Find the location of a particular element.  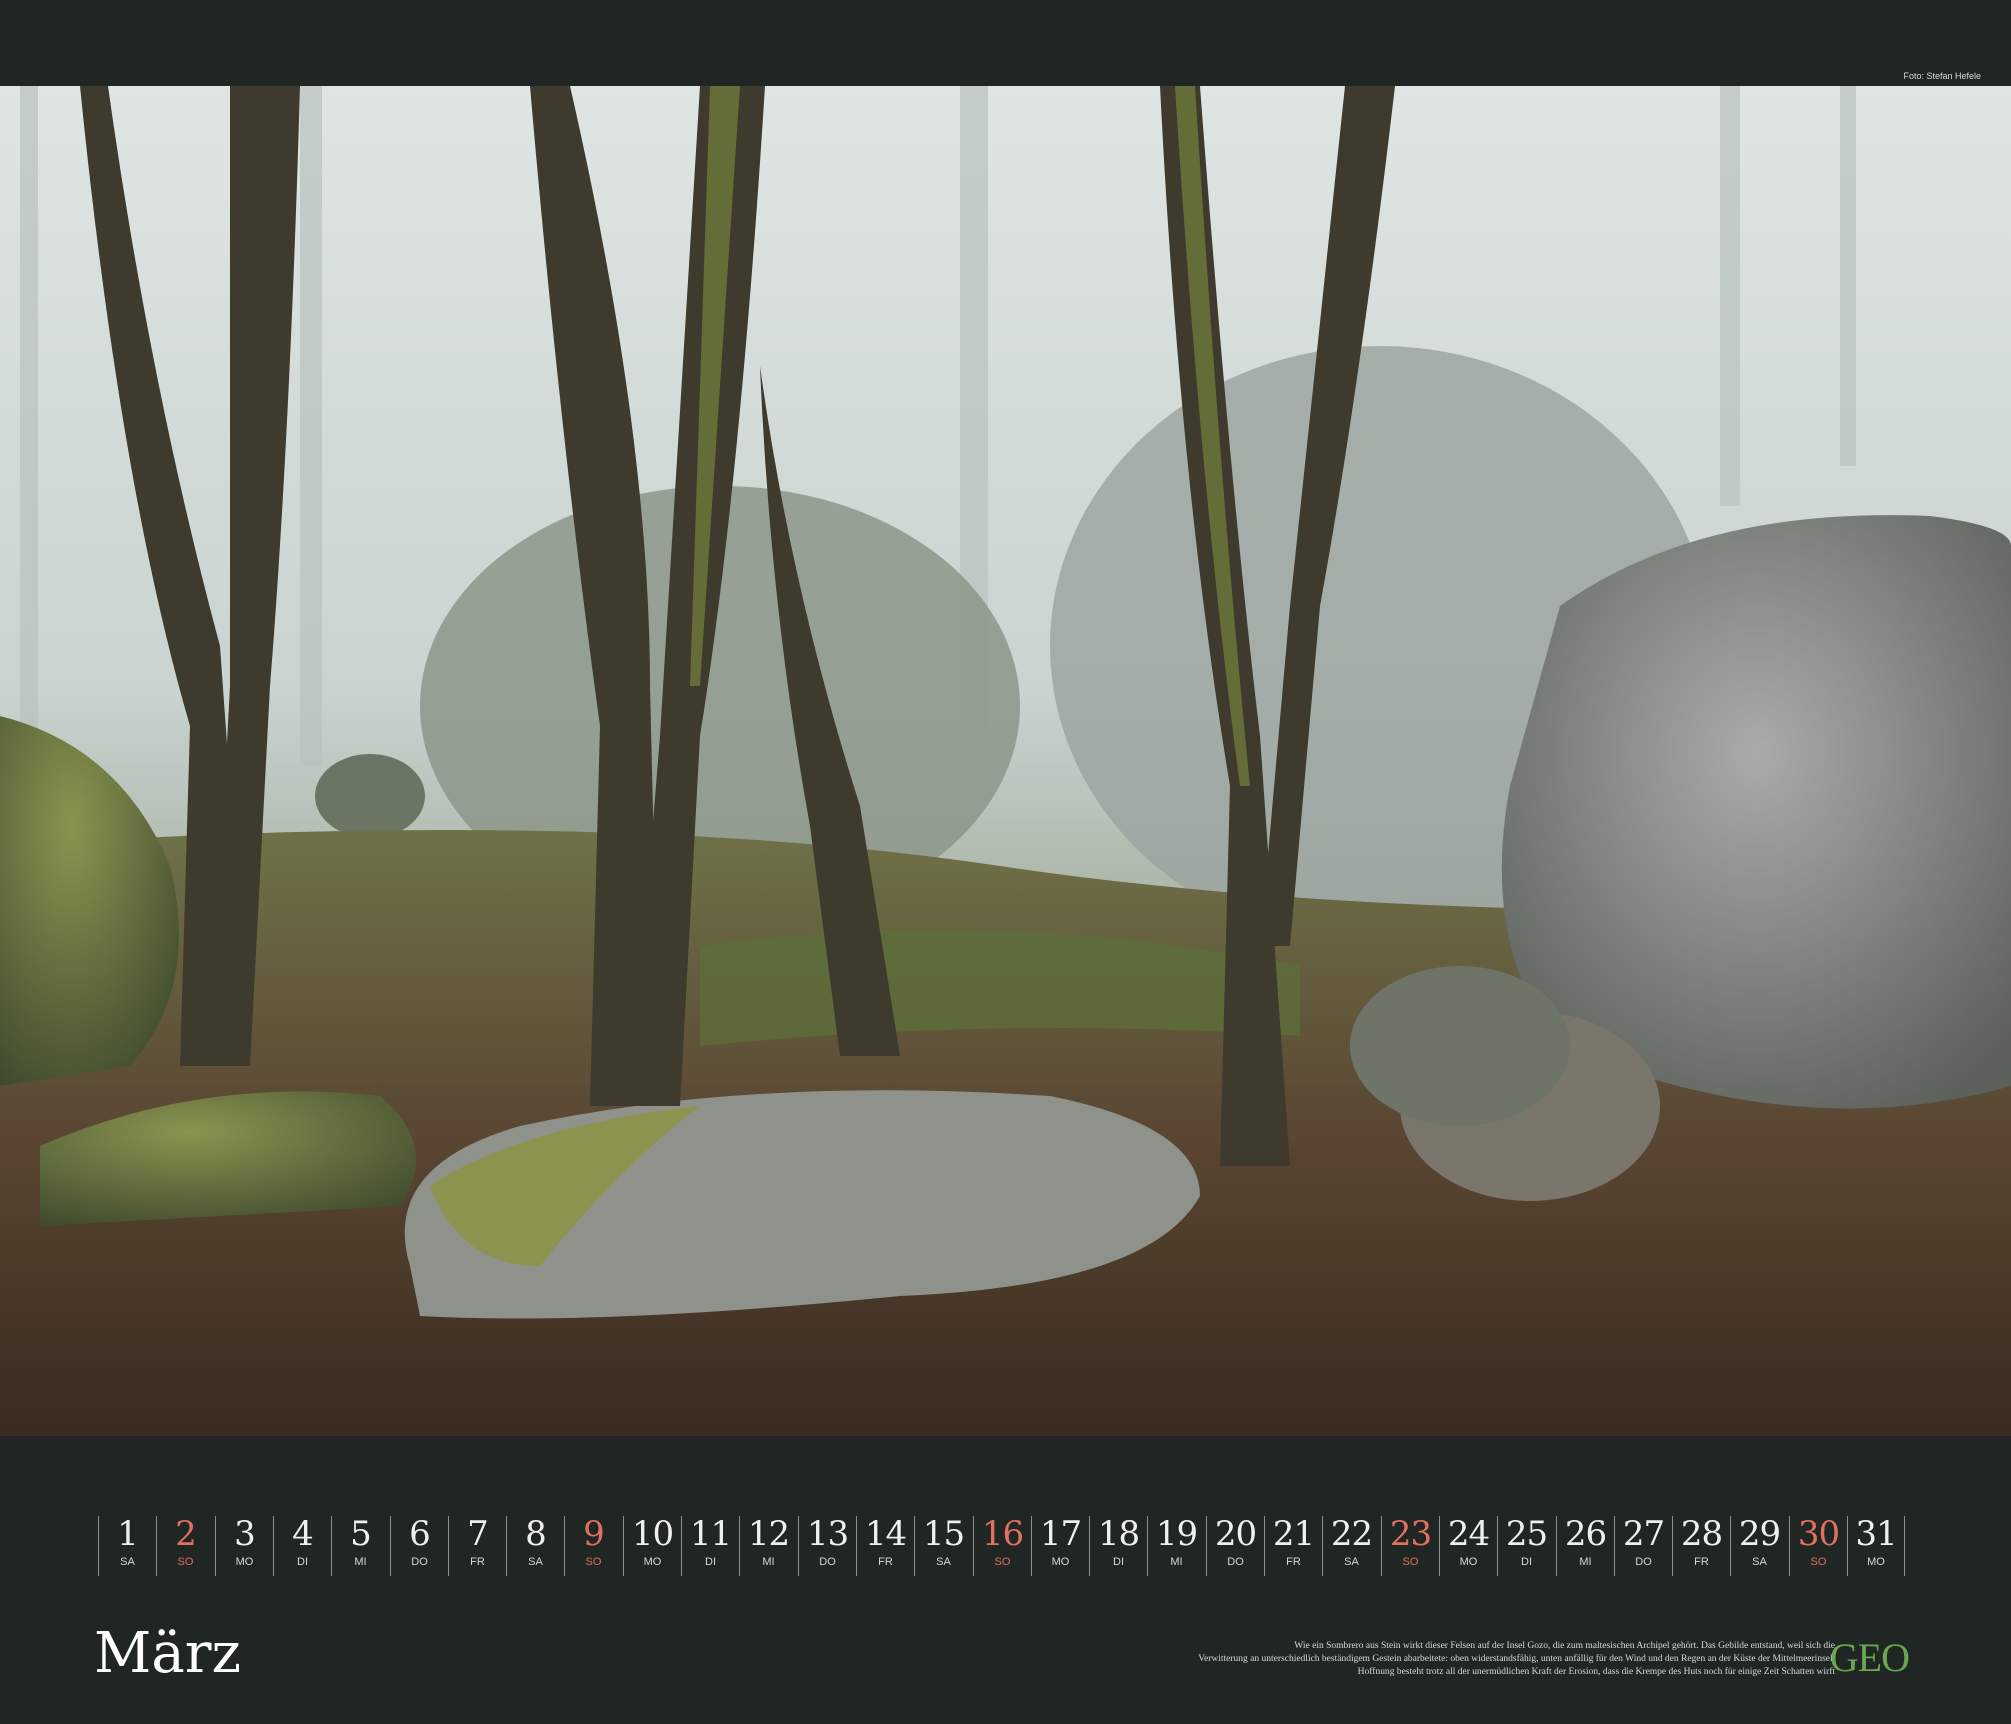

day-number: 30 is located at coordinates (1818, 1534).